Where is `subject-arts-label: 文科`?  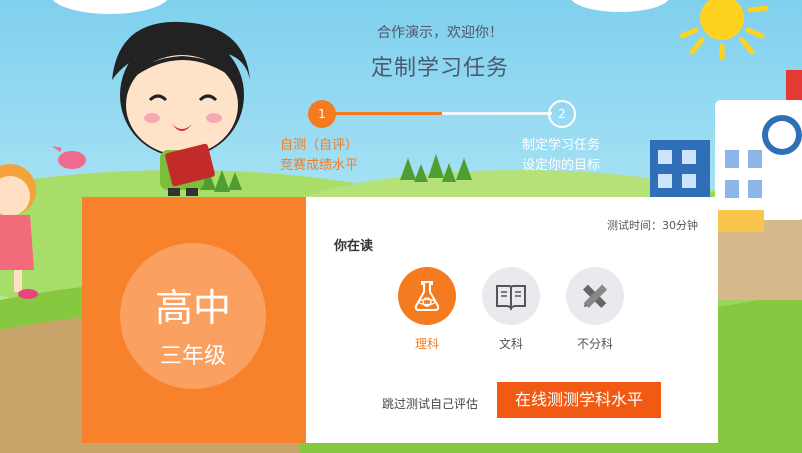
subject-arts-label: 文科 is located at coordinates (510, 344).